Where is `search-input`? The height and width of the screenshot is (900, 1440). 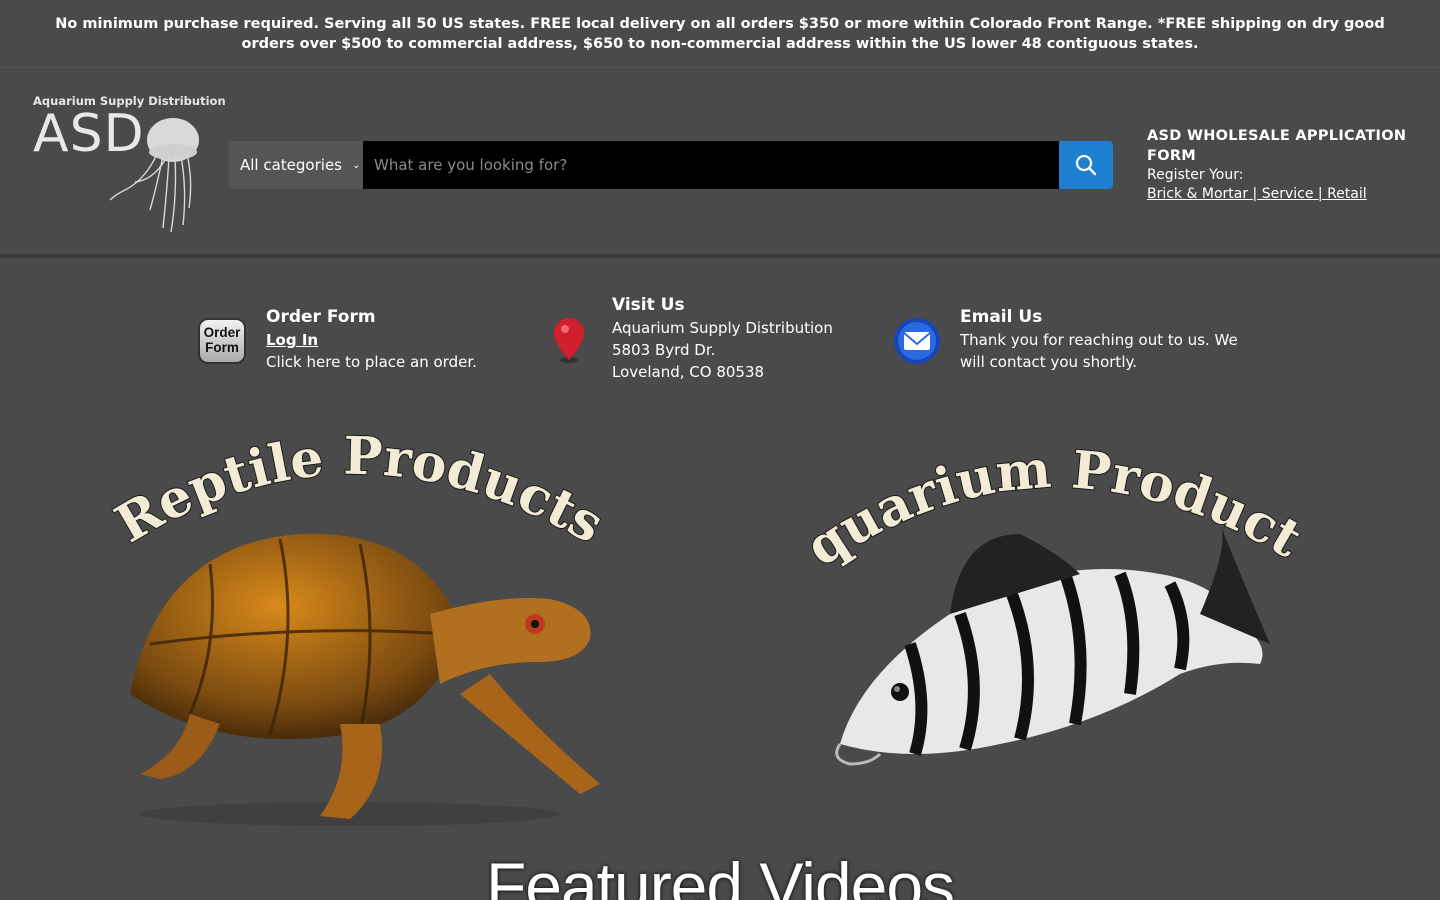 search-input is located at coordinates (711, 165).